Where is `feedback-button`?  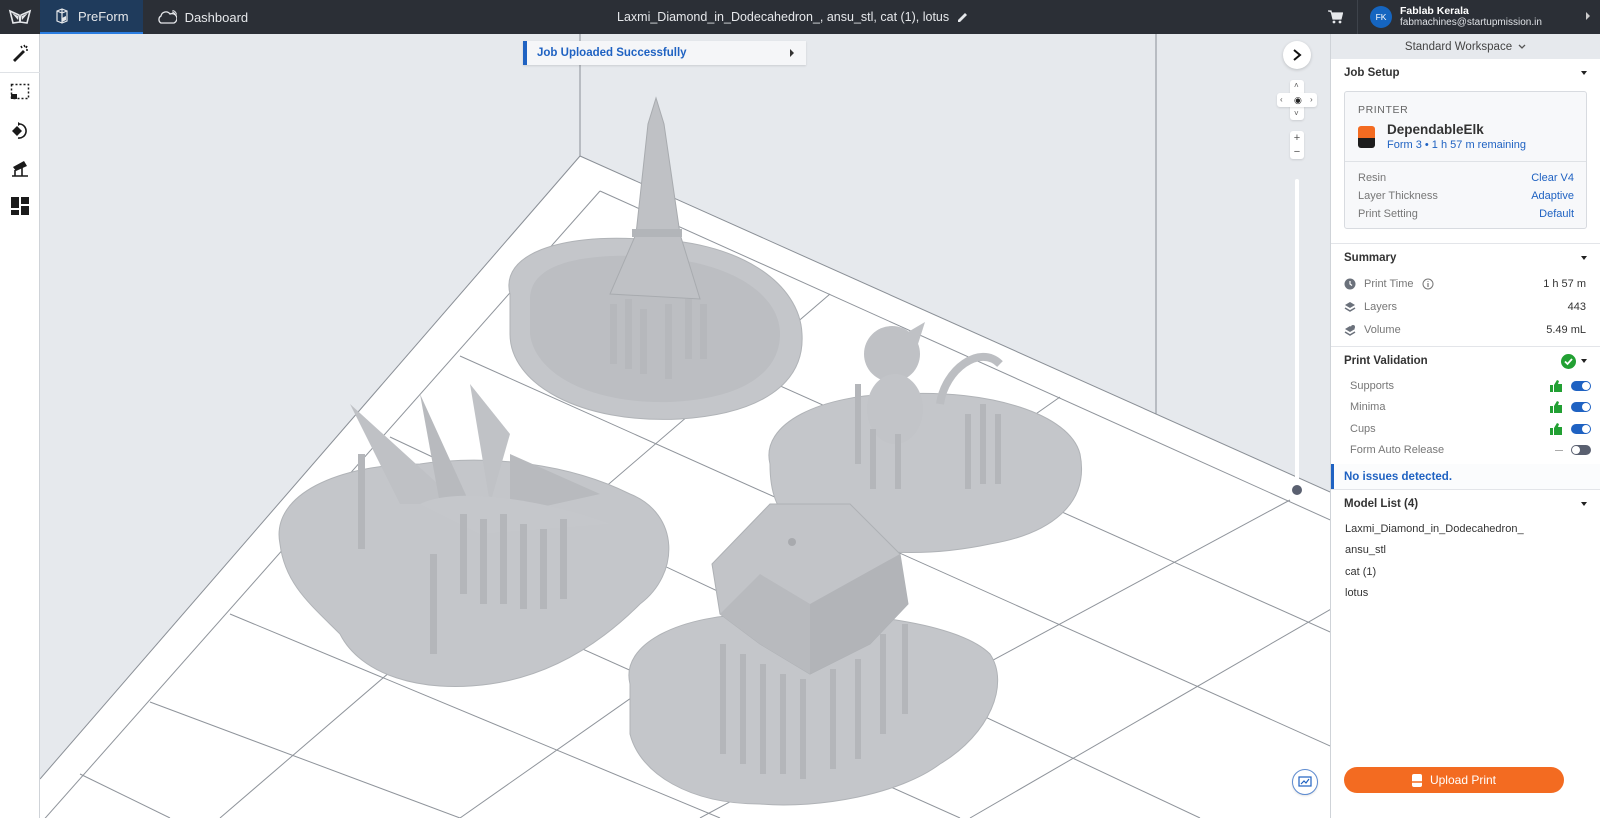
feedback-button is located at coordinates (1305, 782).